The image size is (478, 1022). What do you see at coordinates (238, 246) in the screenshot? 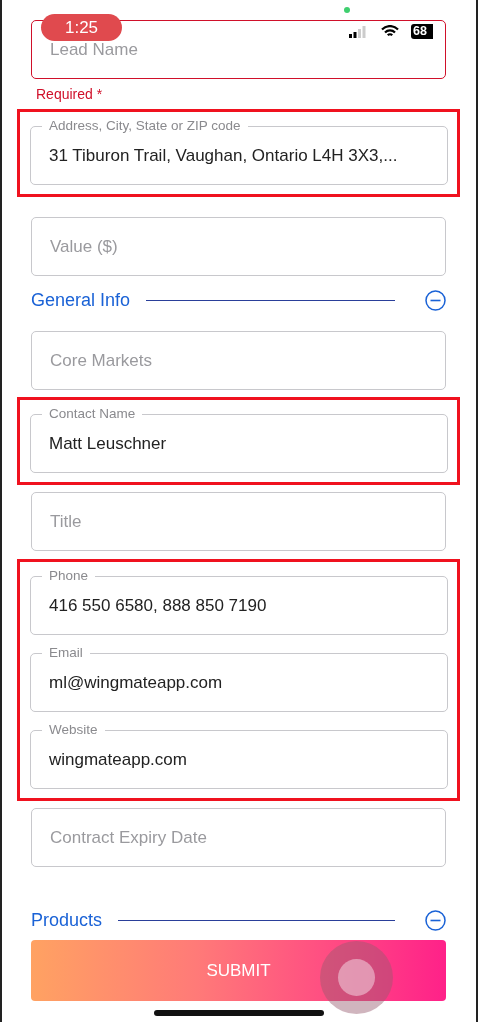
I see `input-field: Value ($)` at bounding box center [238, 246].